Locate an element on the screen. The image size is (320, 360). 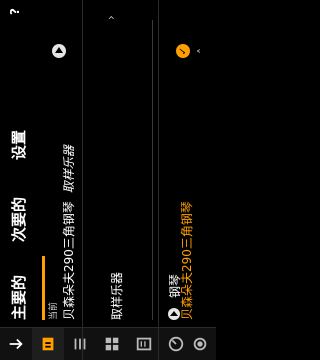
current-instrument: 贝森朵夫290三角钢琴 取样乐器 is located at coordinates (68, 232).